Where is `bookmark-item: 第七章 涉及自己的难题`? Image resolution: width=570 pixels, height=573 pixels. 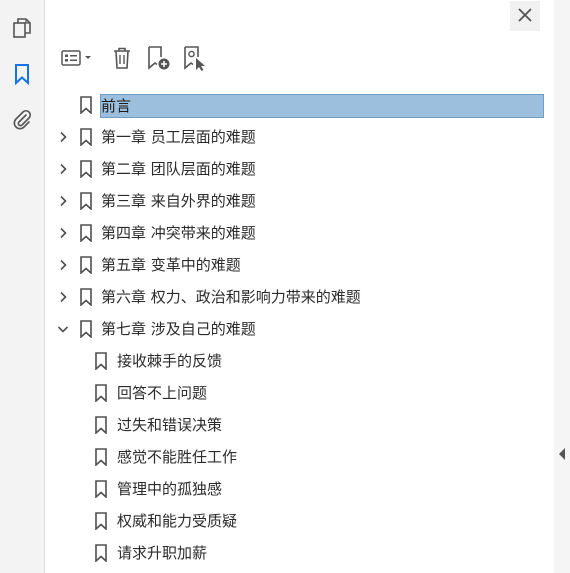 bookmark-item: 第七章 涉及自己的难题 is located at coordinates (299, 329).